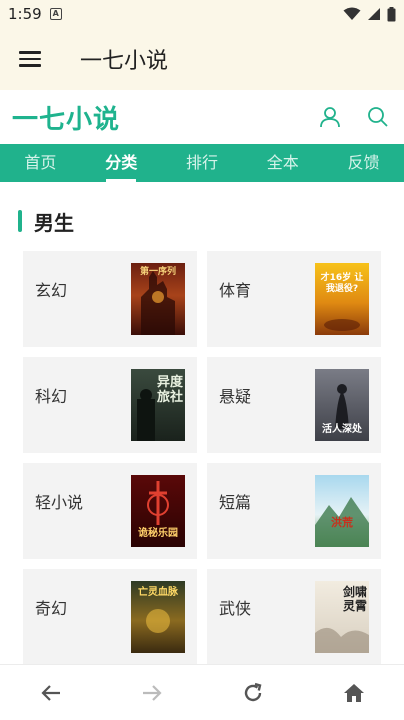 The height and width of the screenshot is (720, 404). Describe the element at coordinates (330, 117) in the screenshot. I see `user-icon` at that location.